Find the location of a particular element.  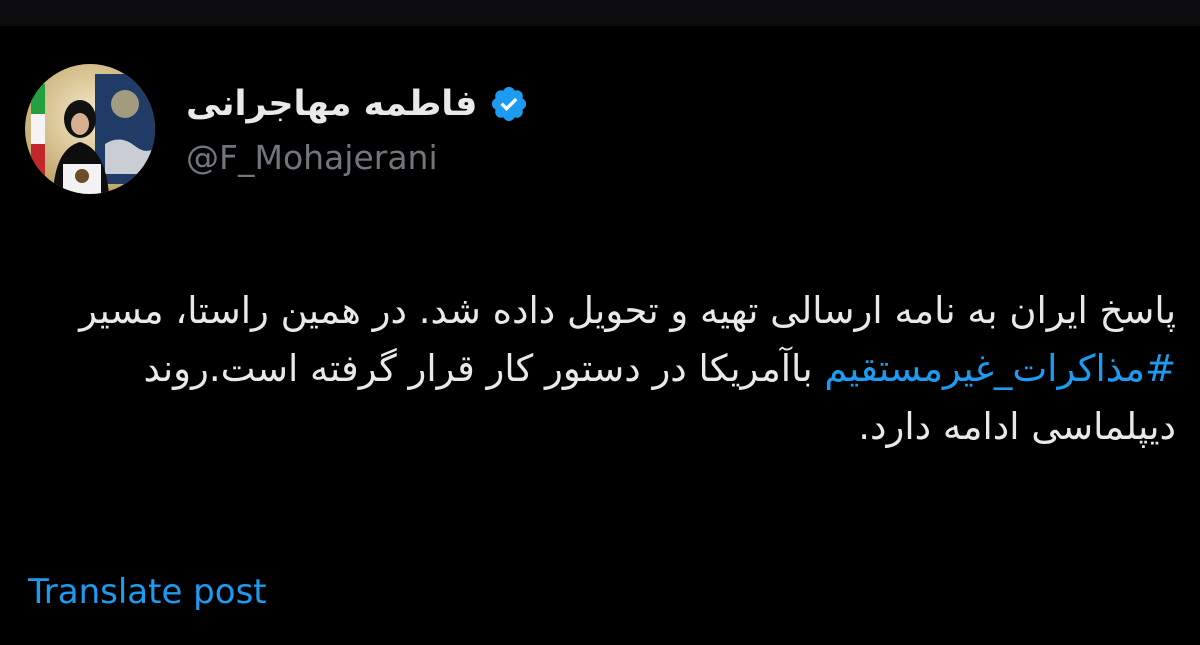

author-name-row: فاطمه مهاجرانی is located at coordinates (357, 104).